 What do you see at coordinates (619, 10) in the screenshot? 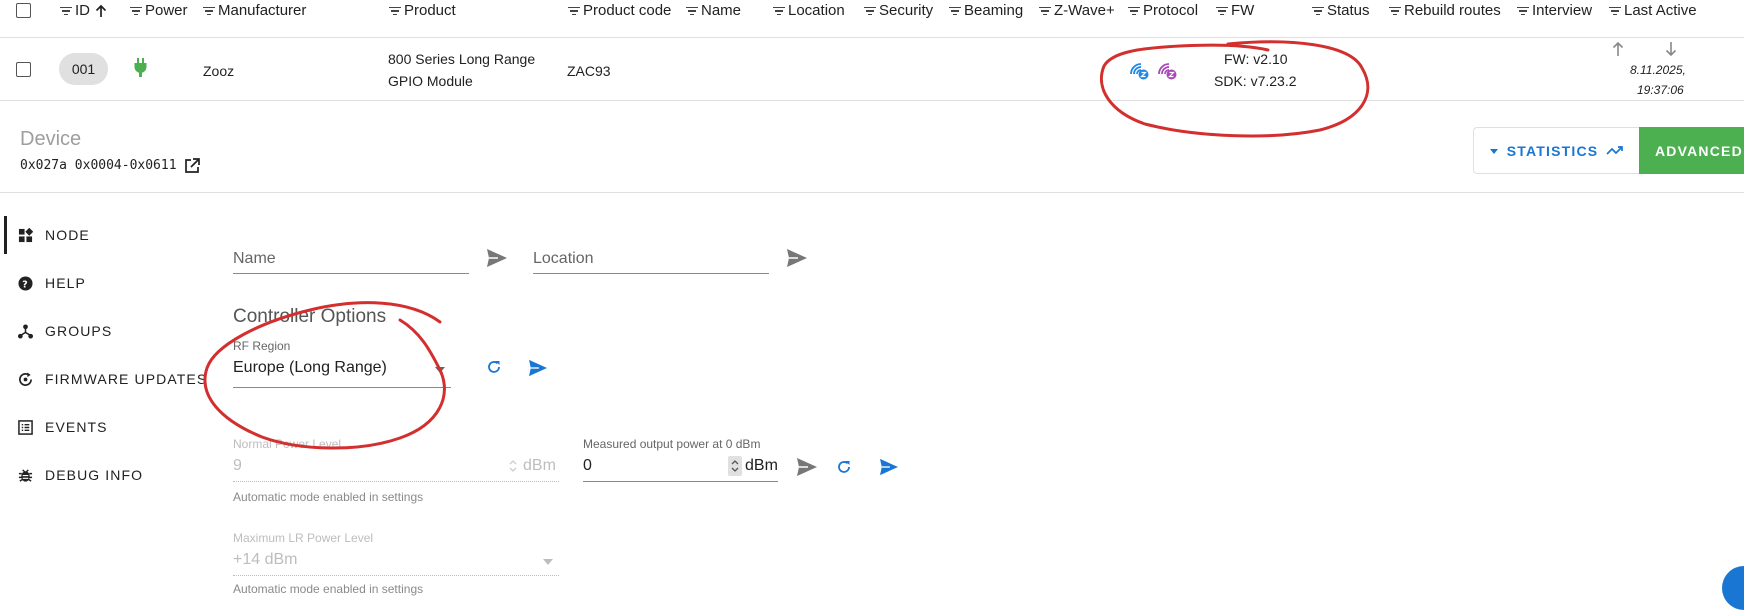
I see `column-header-product-code: Product code` at bounding box center [619, 10].